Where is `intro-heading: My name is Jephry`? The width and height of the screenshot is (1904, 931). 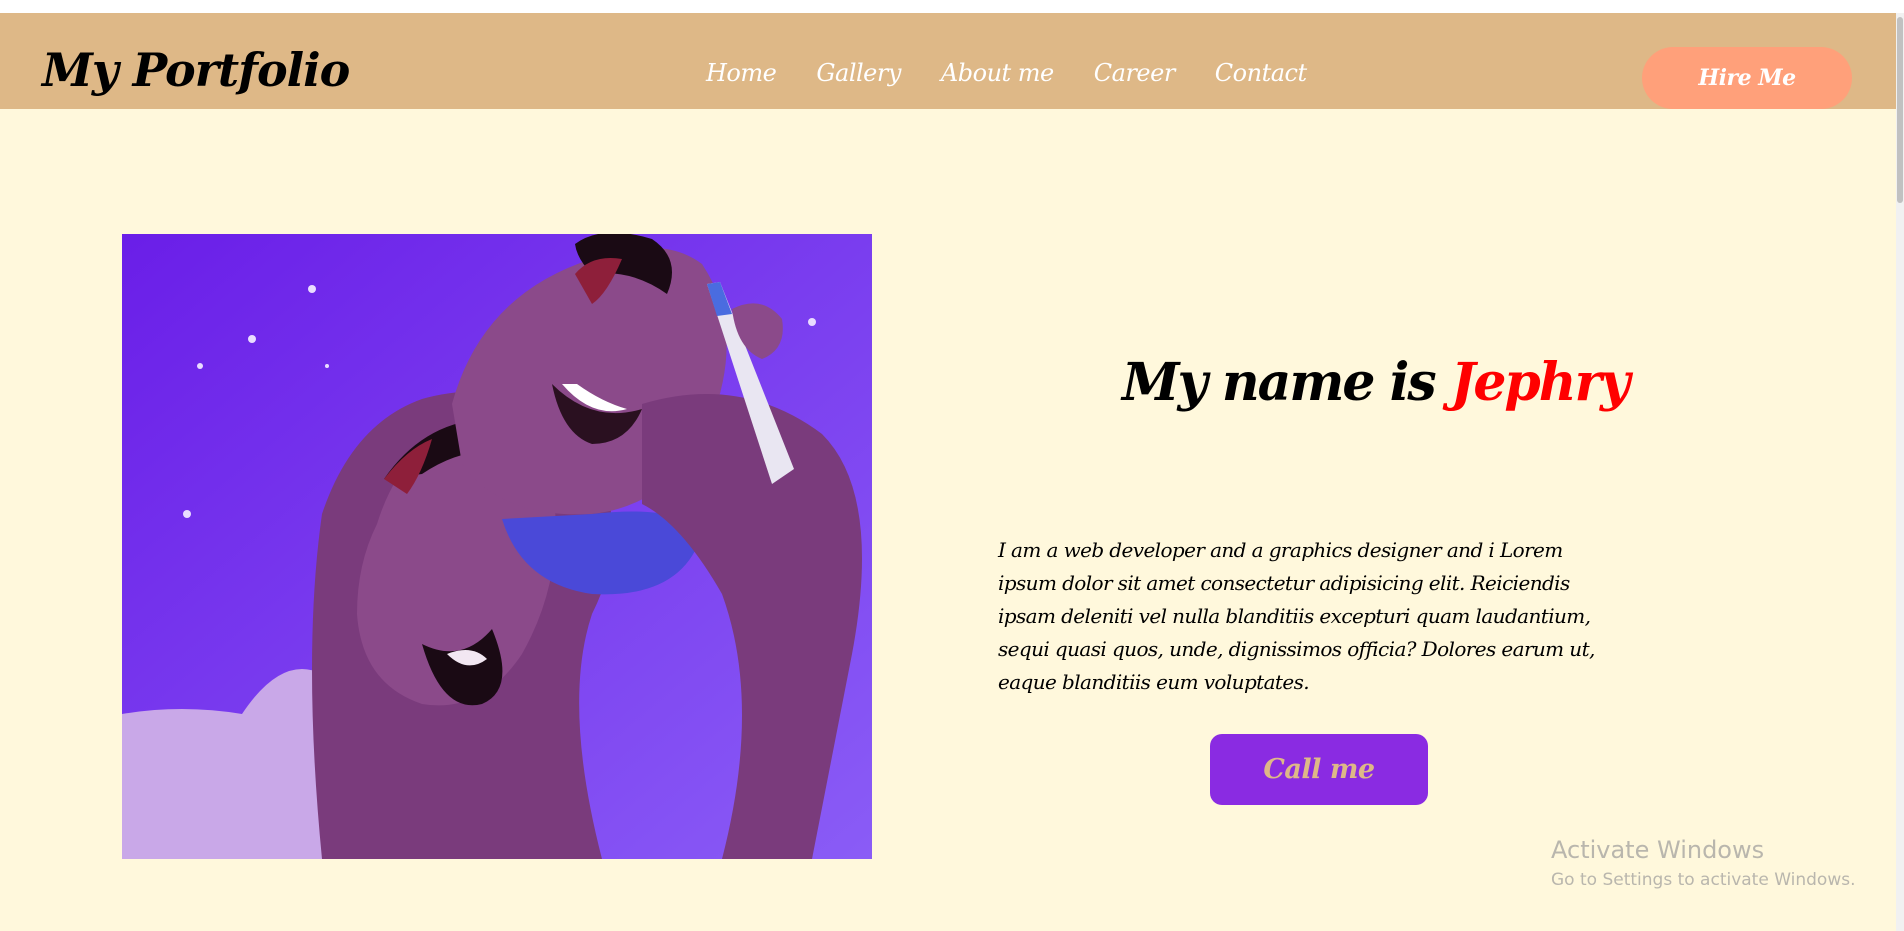
intro-heading: My name is Jephry is located at coordinates (1376, 382).